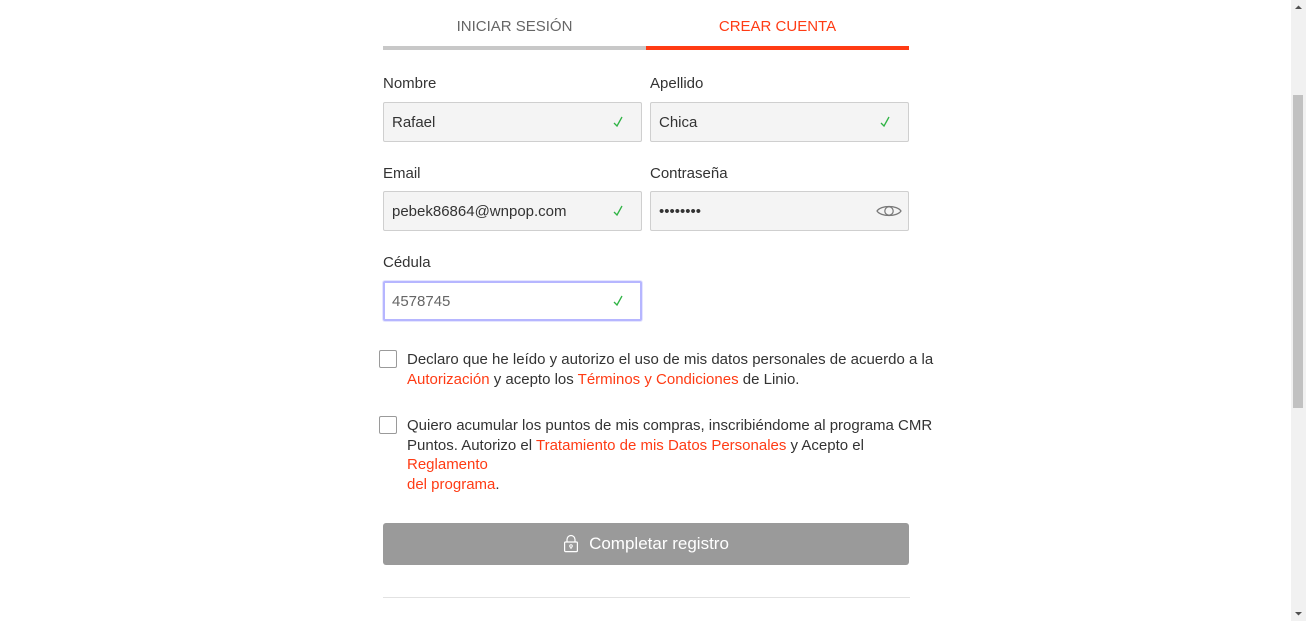  I want to click on complete-registration-button: Completar registro, so click(646, 544).